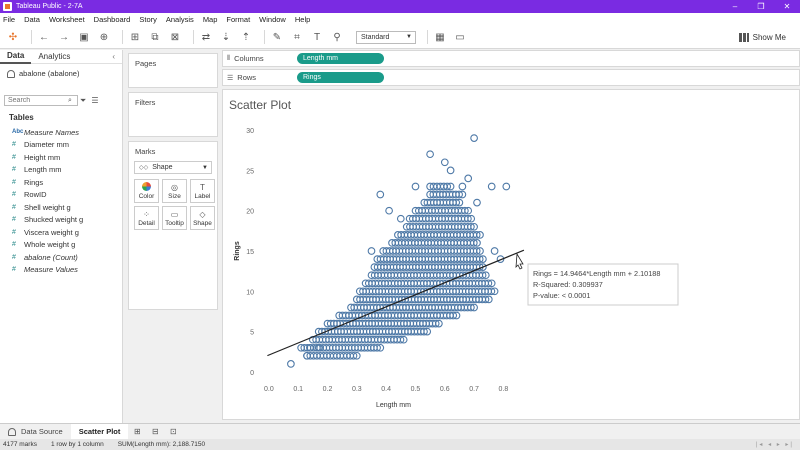 This screenshot has height=450, width=800. Describe the element at coordinates (445, 389) in the screenshot. I see `x-tick-label: 0.6` at that location.